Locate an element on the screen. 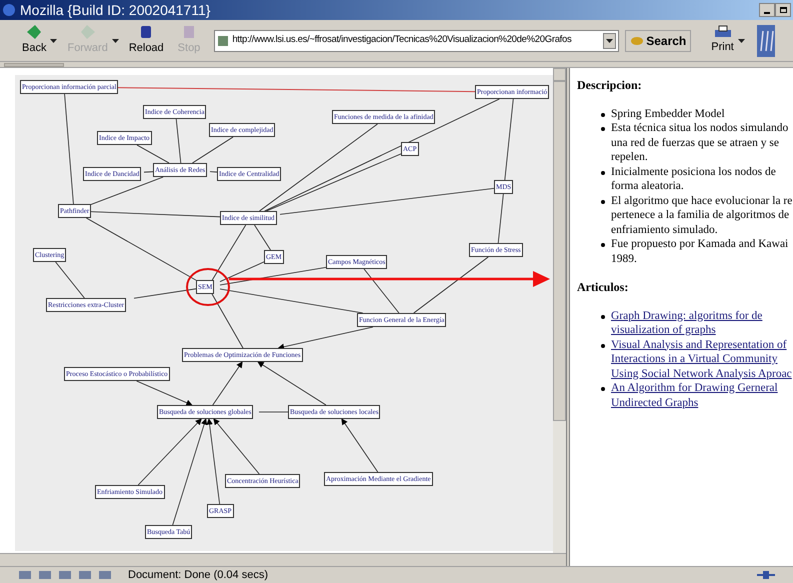  toolbar-grip is located at coordinates (34, 64).